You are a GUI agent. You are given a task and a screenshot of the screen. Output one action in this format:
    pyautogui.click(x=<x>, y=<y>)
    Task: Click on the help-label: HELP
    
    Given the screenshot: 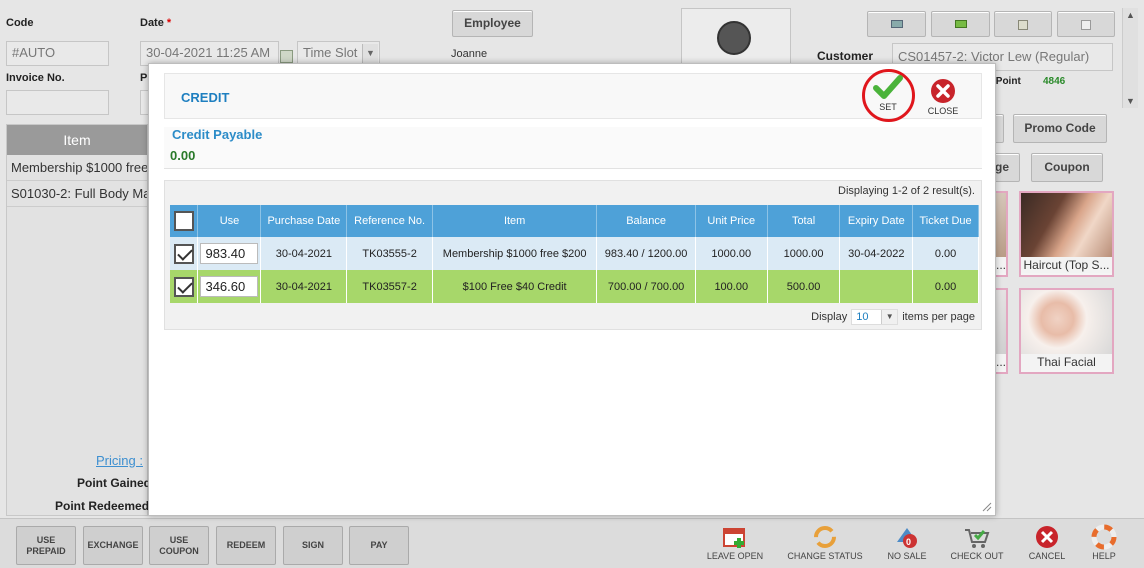 What is the action you would take?
    pyautogui.click(x=1104, y=556)
    